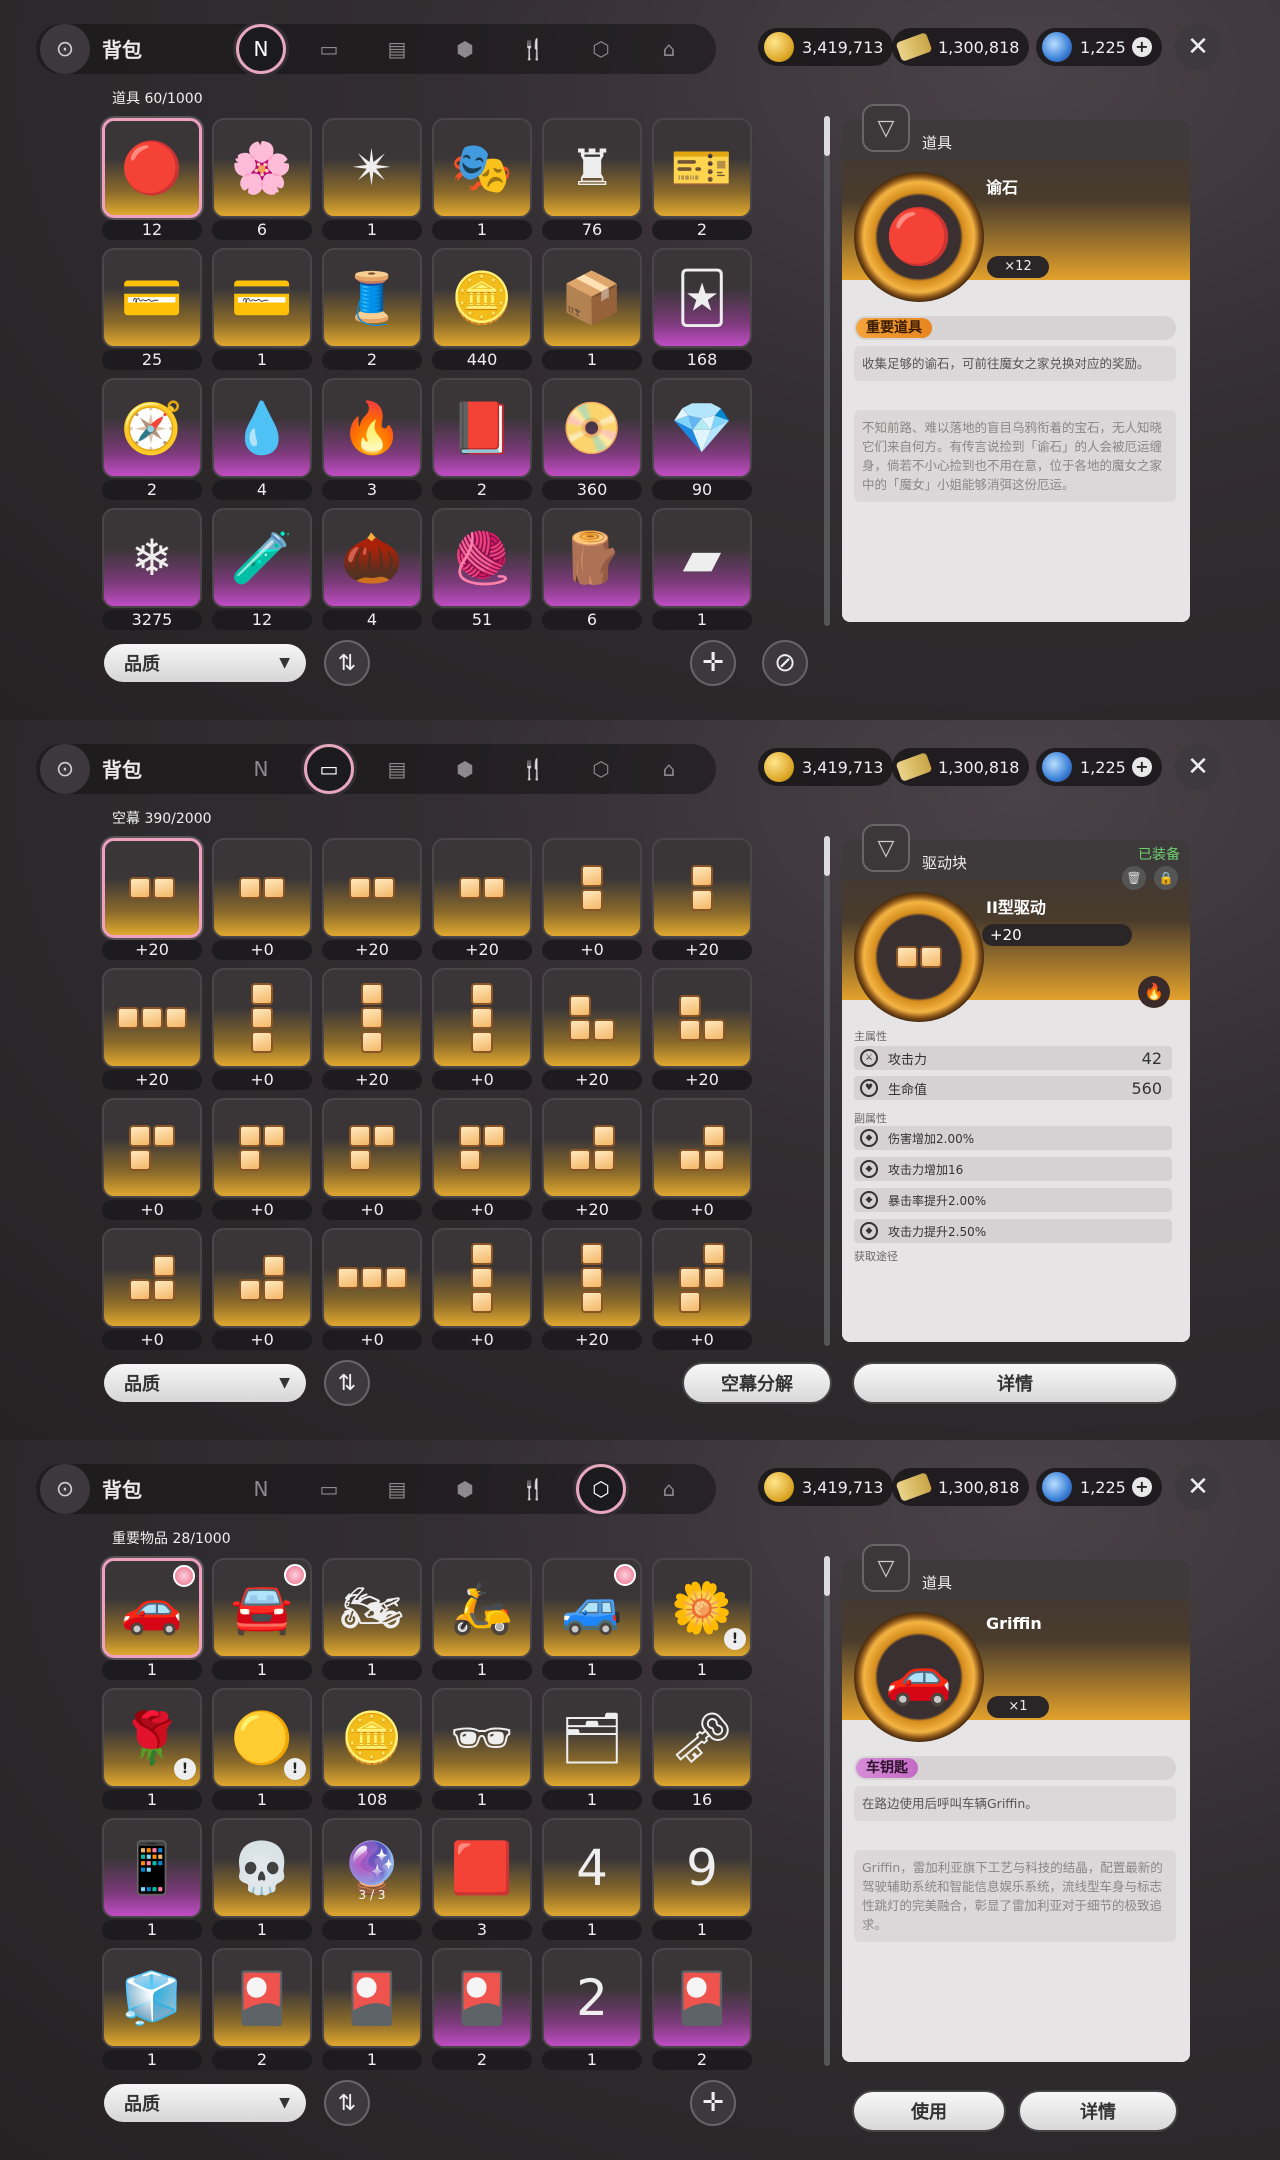 The width and height of the screenshot is (1280, 2160). I want to click on item-slot: 🃏, so click(702, 298).